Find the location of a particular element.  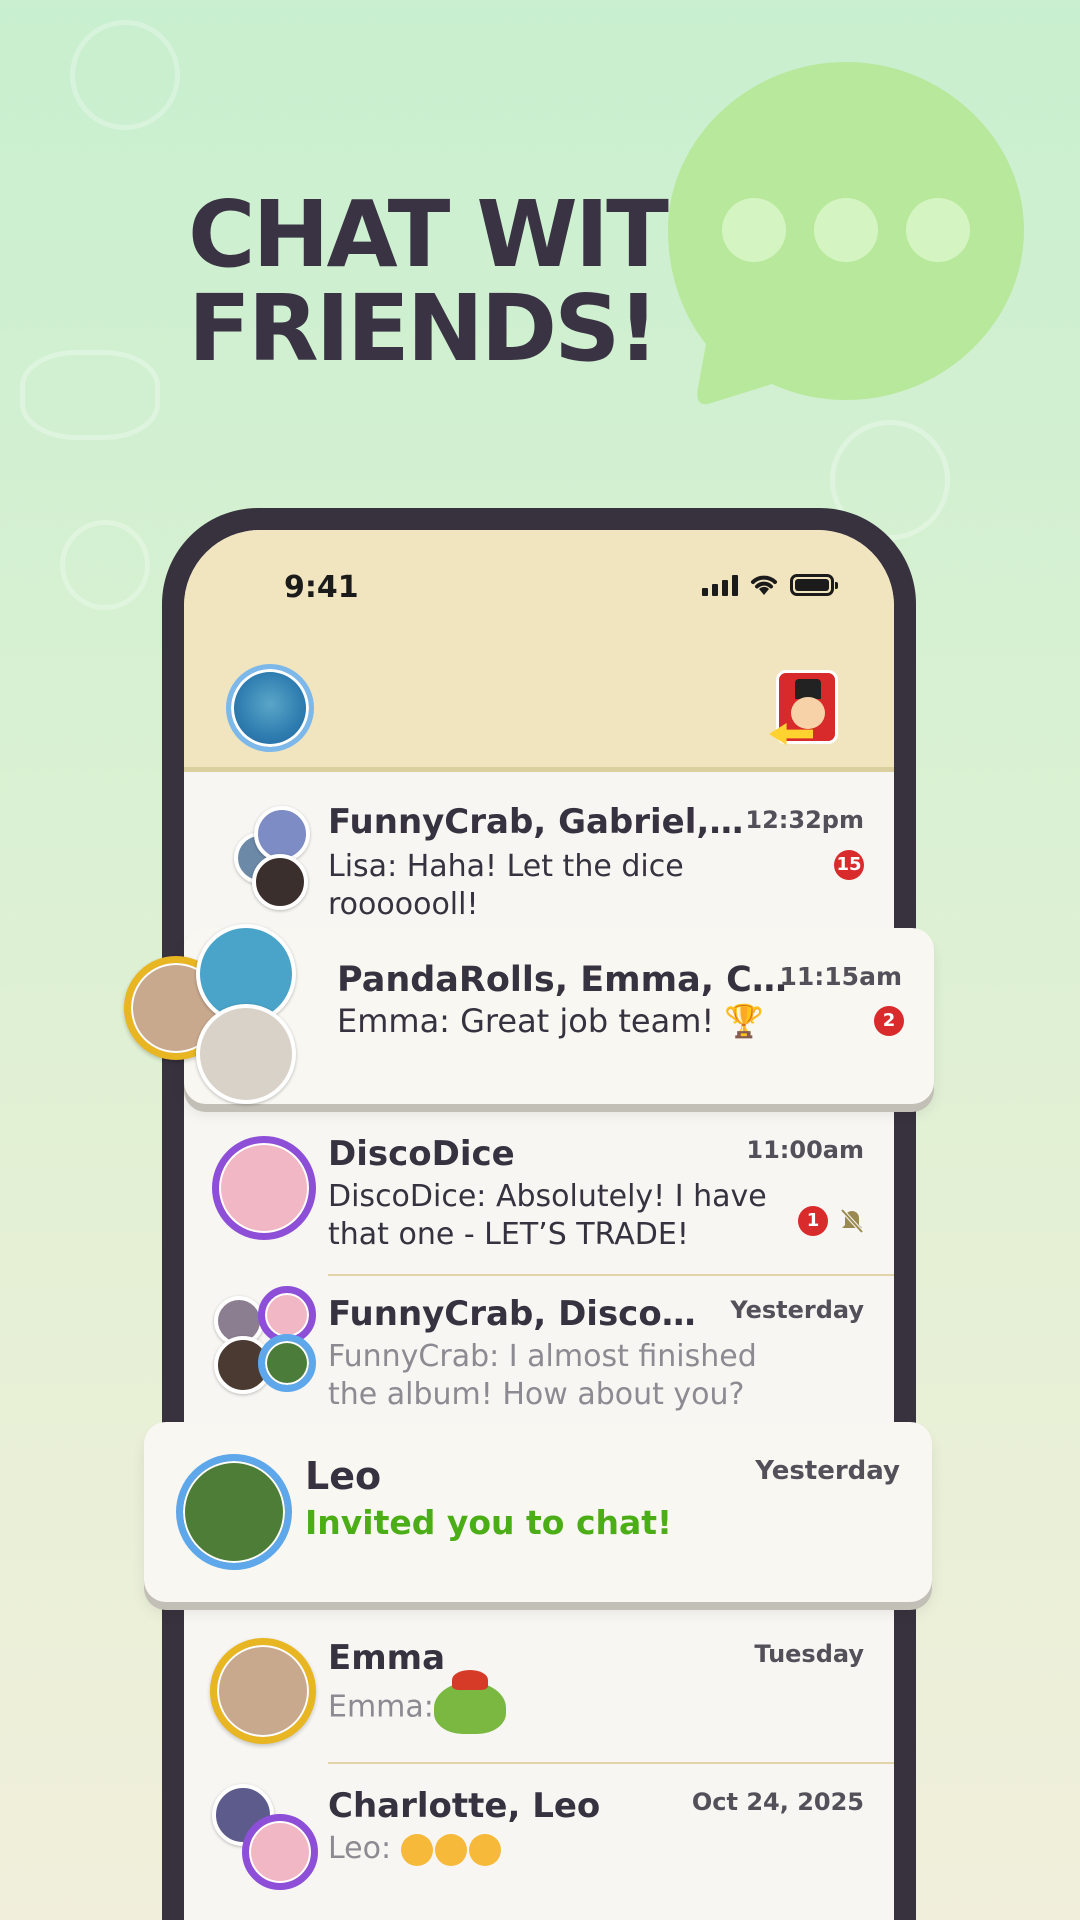

chat-message: Emma: Great job team! 🏆 is located at coordinates (572, 1021).